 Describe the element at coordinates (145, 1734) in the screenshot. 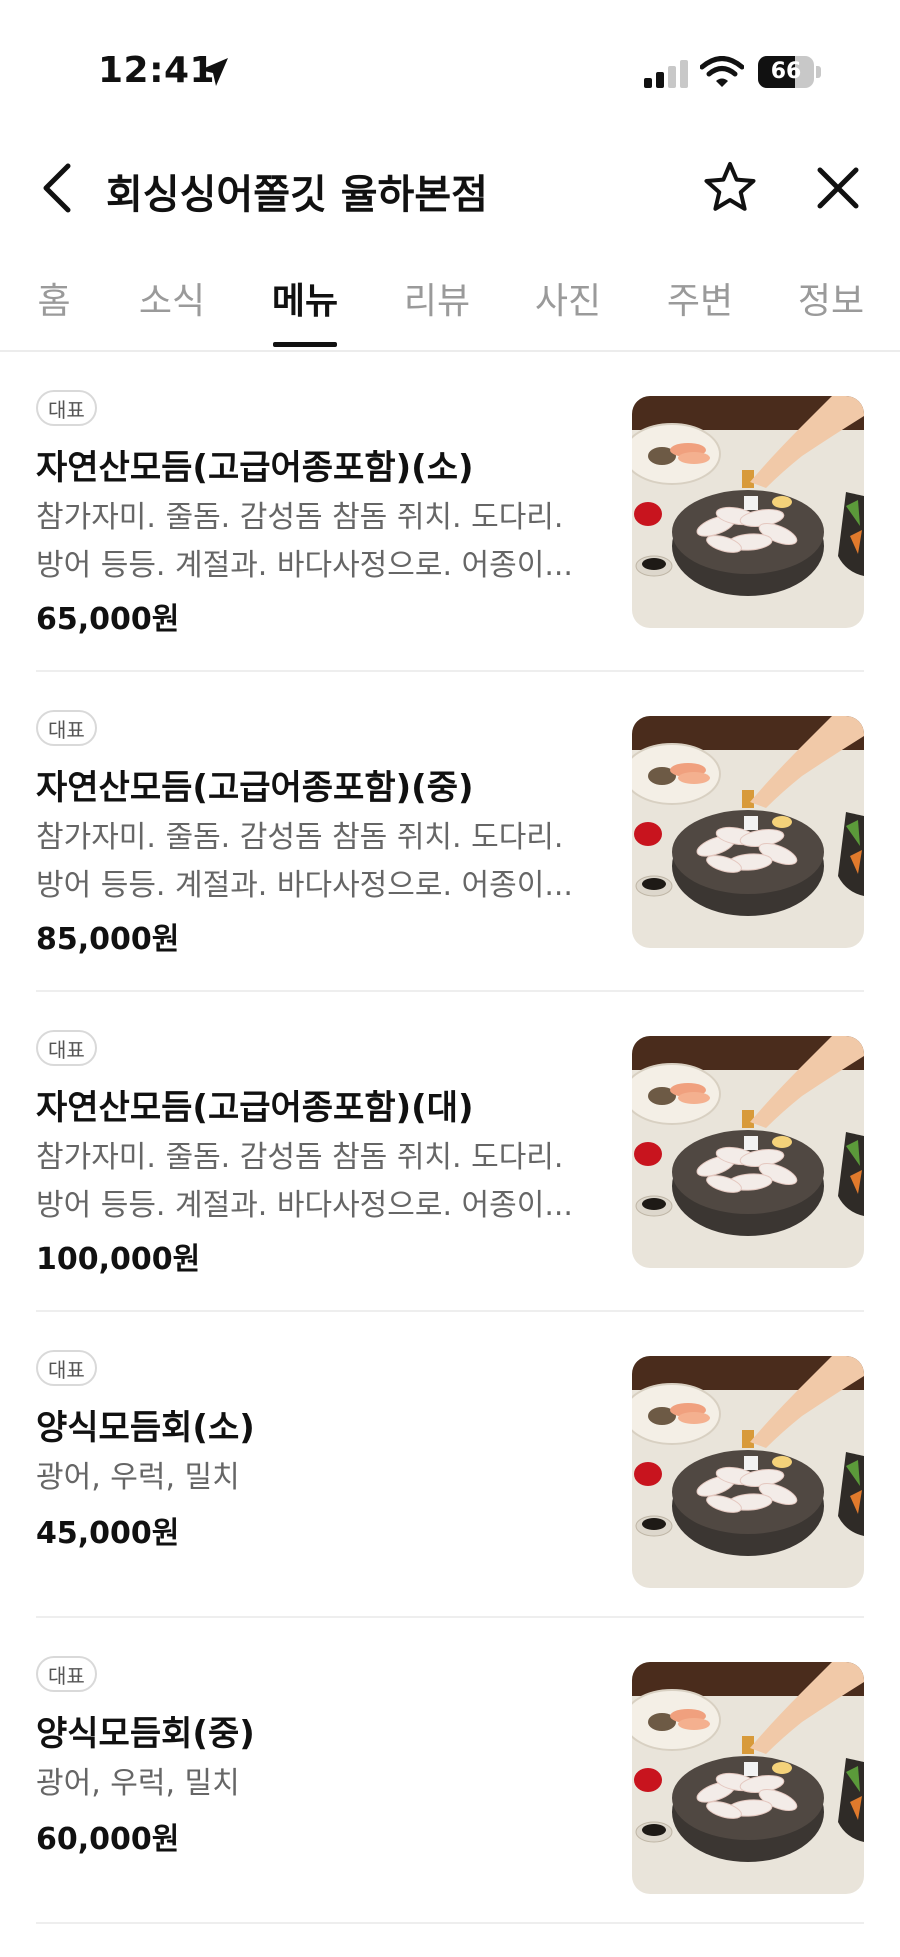

I see `menu-item-name: 양식모듬회(중)` at that location.